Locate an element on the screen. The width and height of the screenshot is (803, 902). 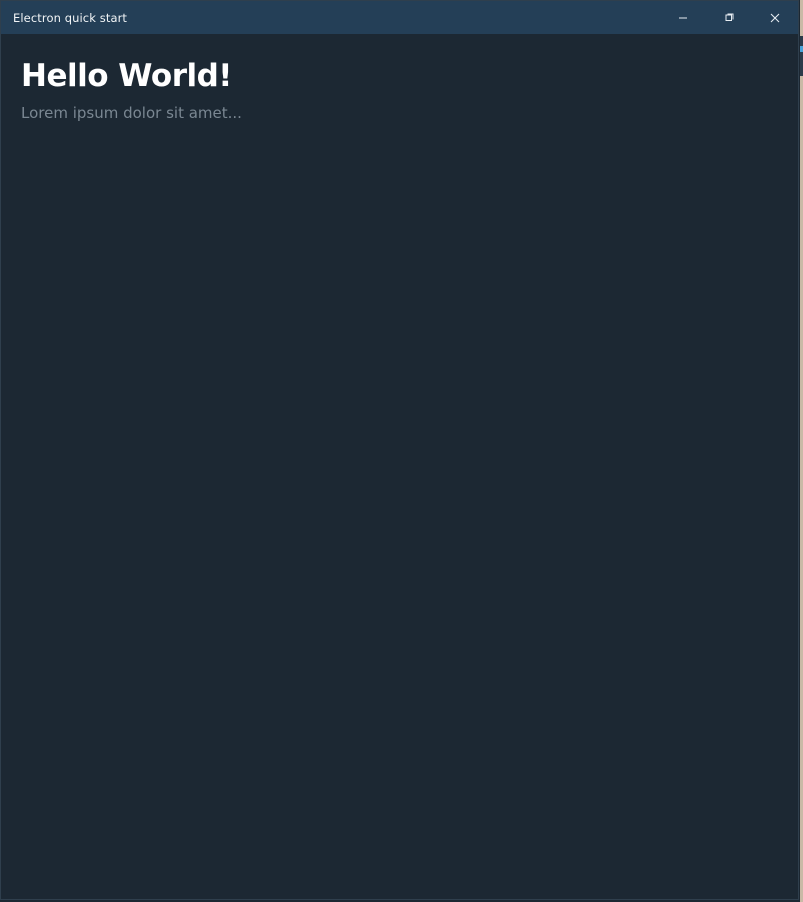
close-button is located at coordinates (775, 17).